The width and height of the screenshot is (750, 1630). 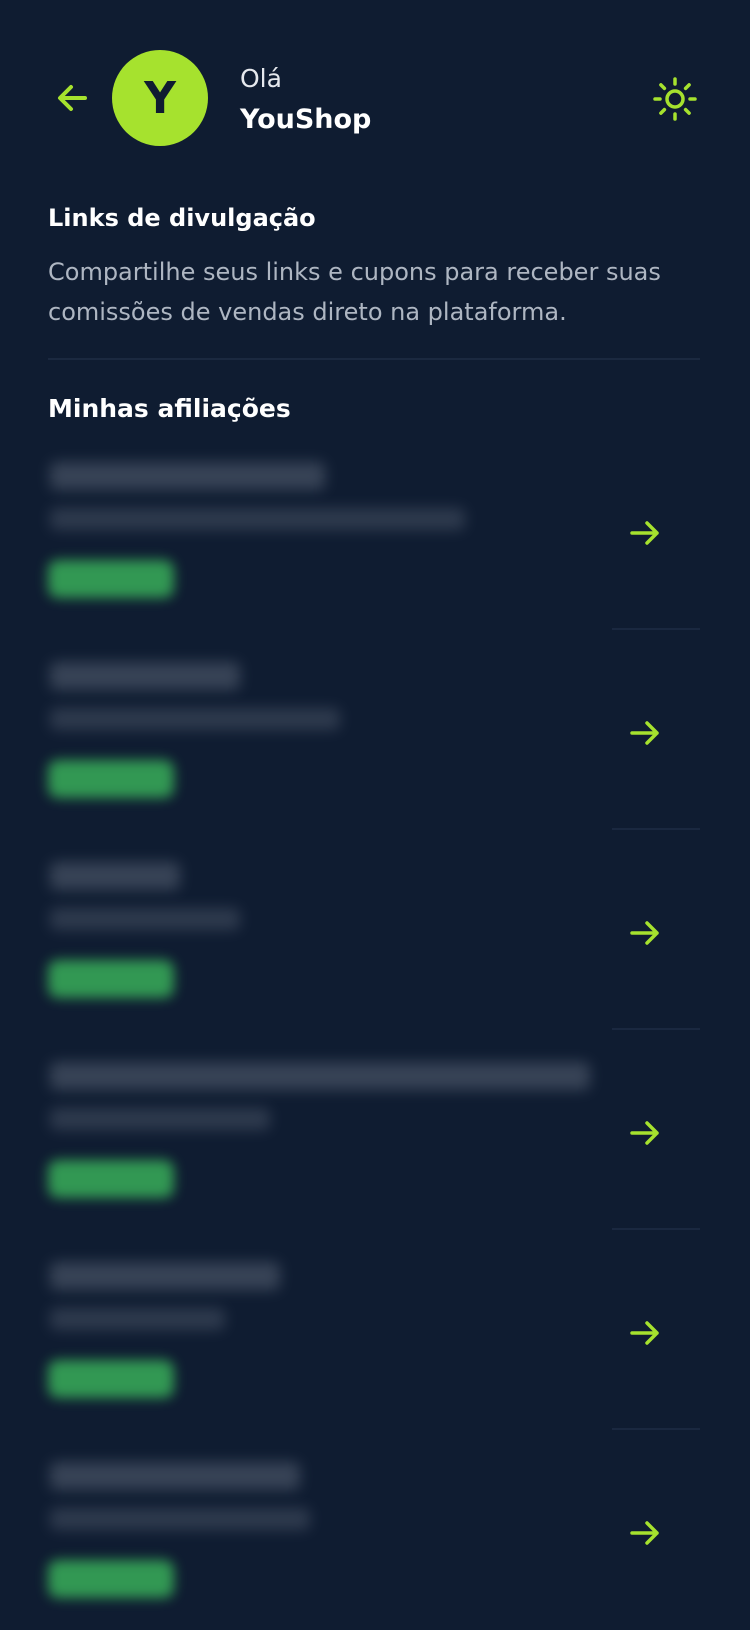 I want to click on sun-icon, so click(x=675, y=99).